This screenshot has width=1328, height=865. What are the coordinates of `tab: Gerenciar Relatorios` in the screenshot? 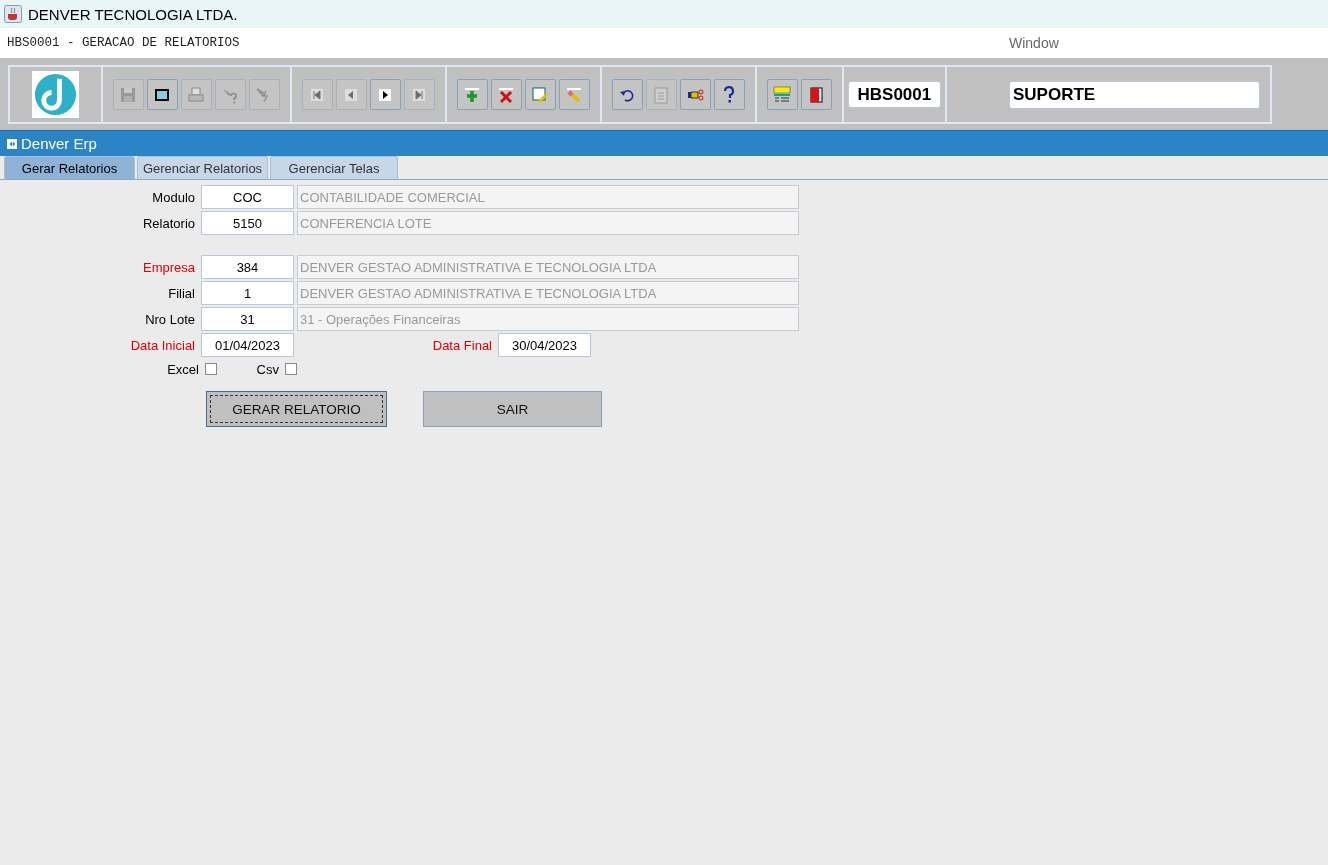 It's located at (202, 167).